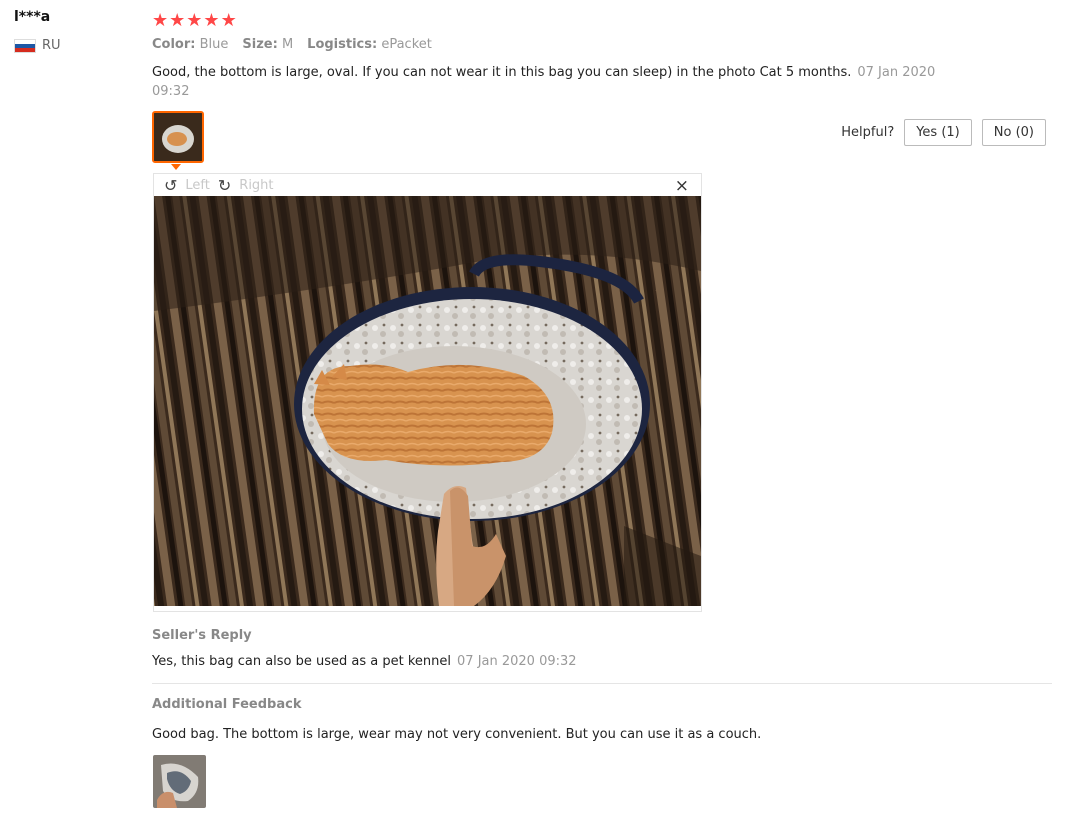 This screenshot has width=1071, height=825. I want to click on thumbnail-selected-arrow, so click(176, 167).